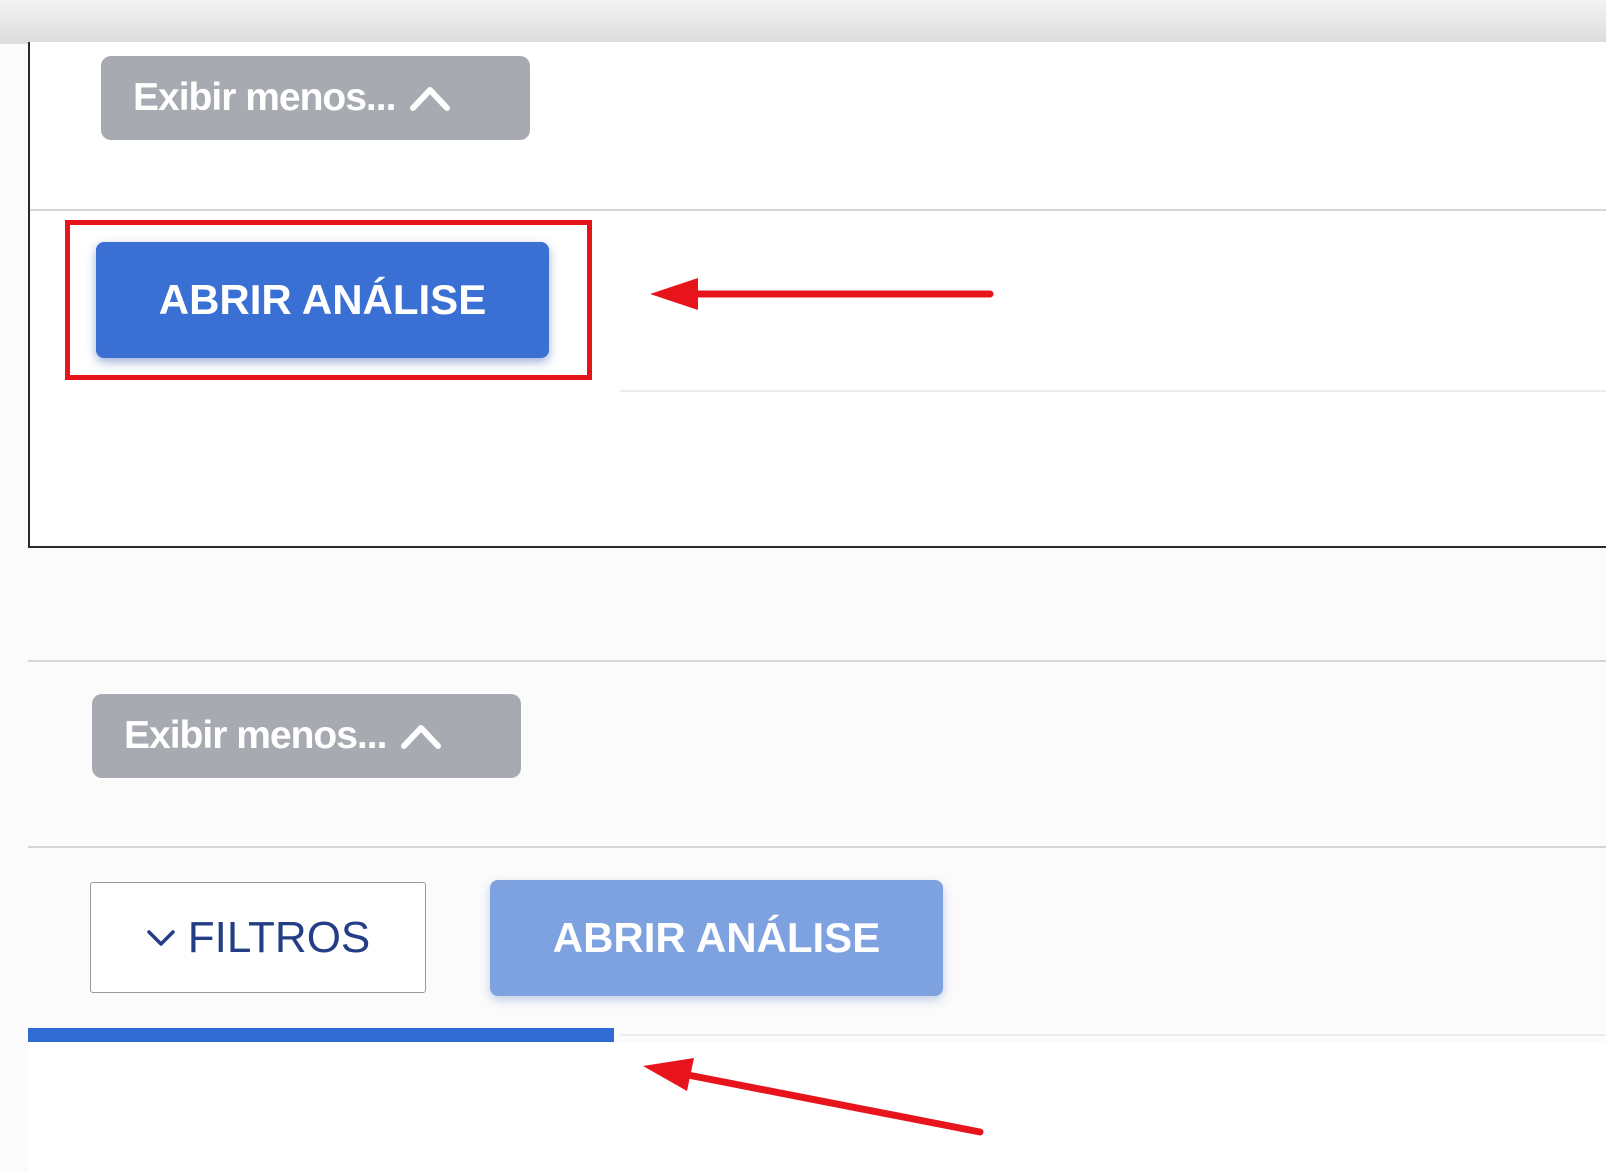 Image resolution: width=1606 pixels, height=1172 pixels. What do you see at coordinates (328, 300) in the screenshot?
I see `highlight-annotation` at bounding box center [328, 300].